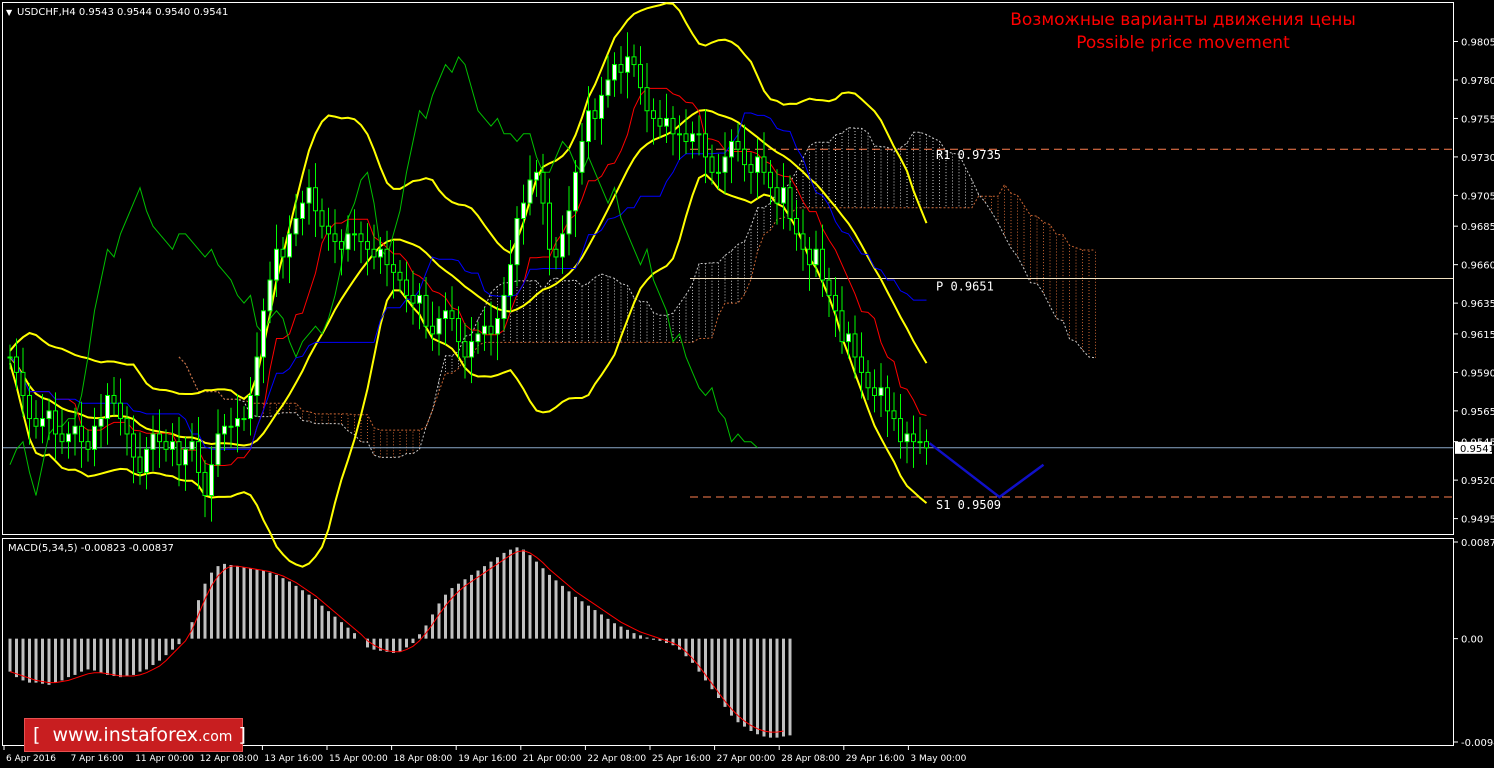 The image size is (1494, 768). What do you see at coordinates (1477, 227) in the screenshot?
I see `y-tick-label: 0.9685` at bounding box center [1477, 227].